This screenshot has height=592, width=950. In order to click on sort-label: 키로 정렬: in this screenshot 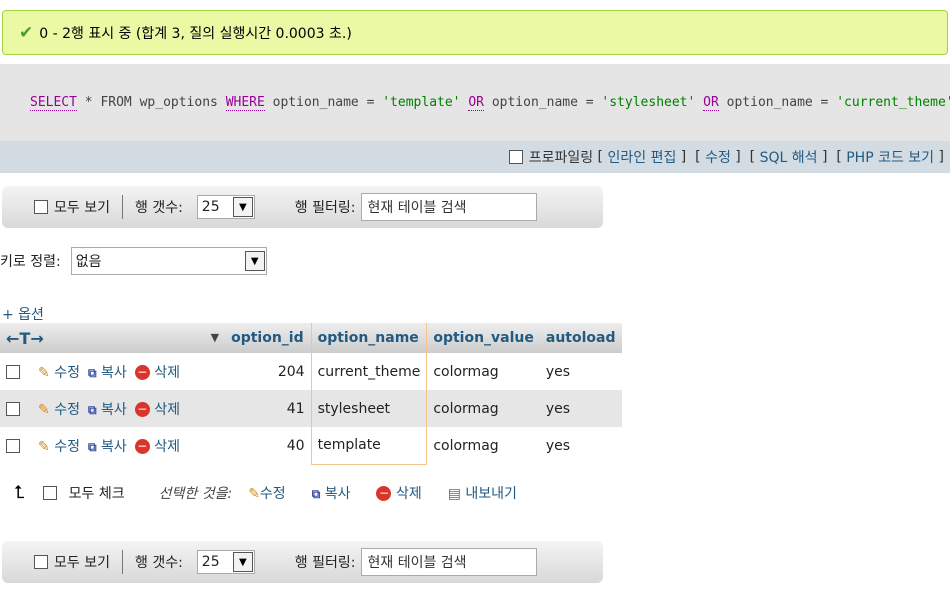, I will do `click(30, 262)`.